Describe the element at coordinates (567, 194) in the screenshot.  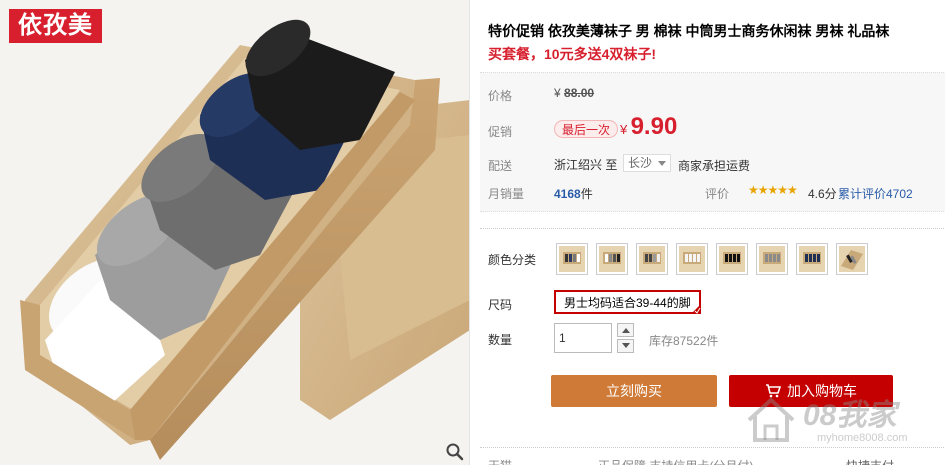
I see `sales-count-value: 4168` at that location.